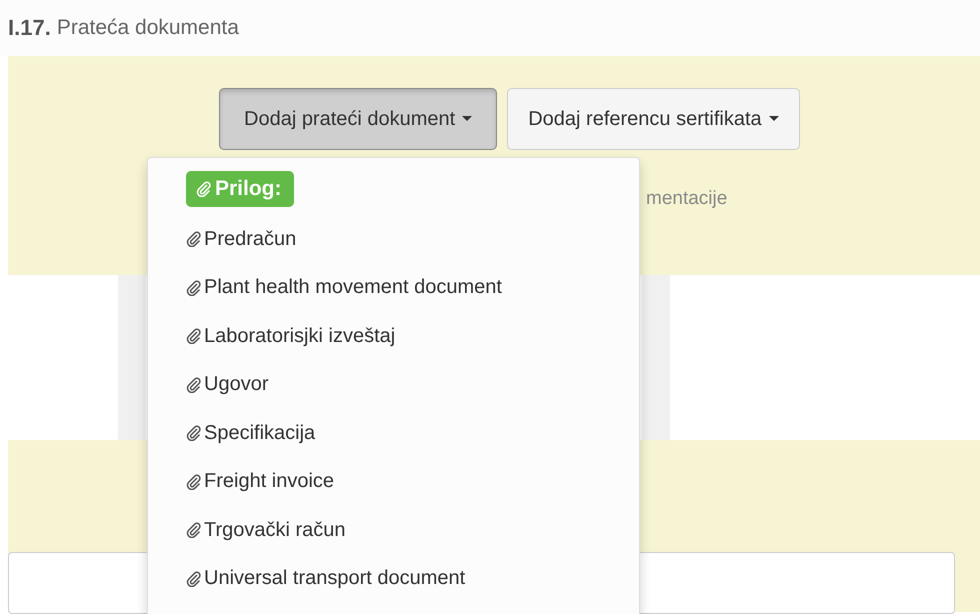 The image size is (980, 614). What do you see at coordinates (29, 28) in the screenshot?
I see `section-number: I.17.` at bounding box center [29, 28].